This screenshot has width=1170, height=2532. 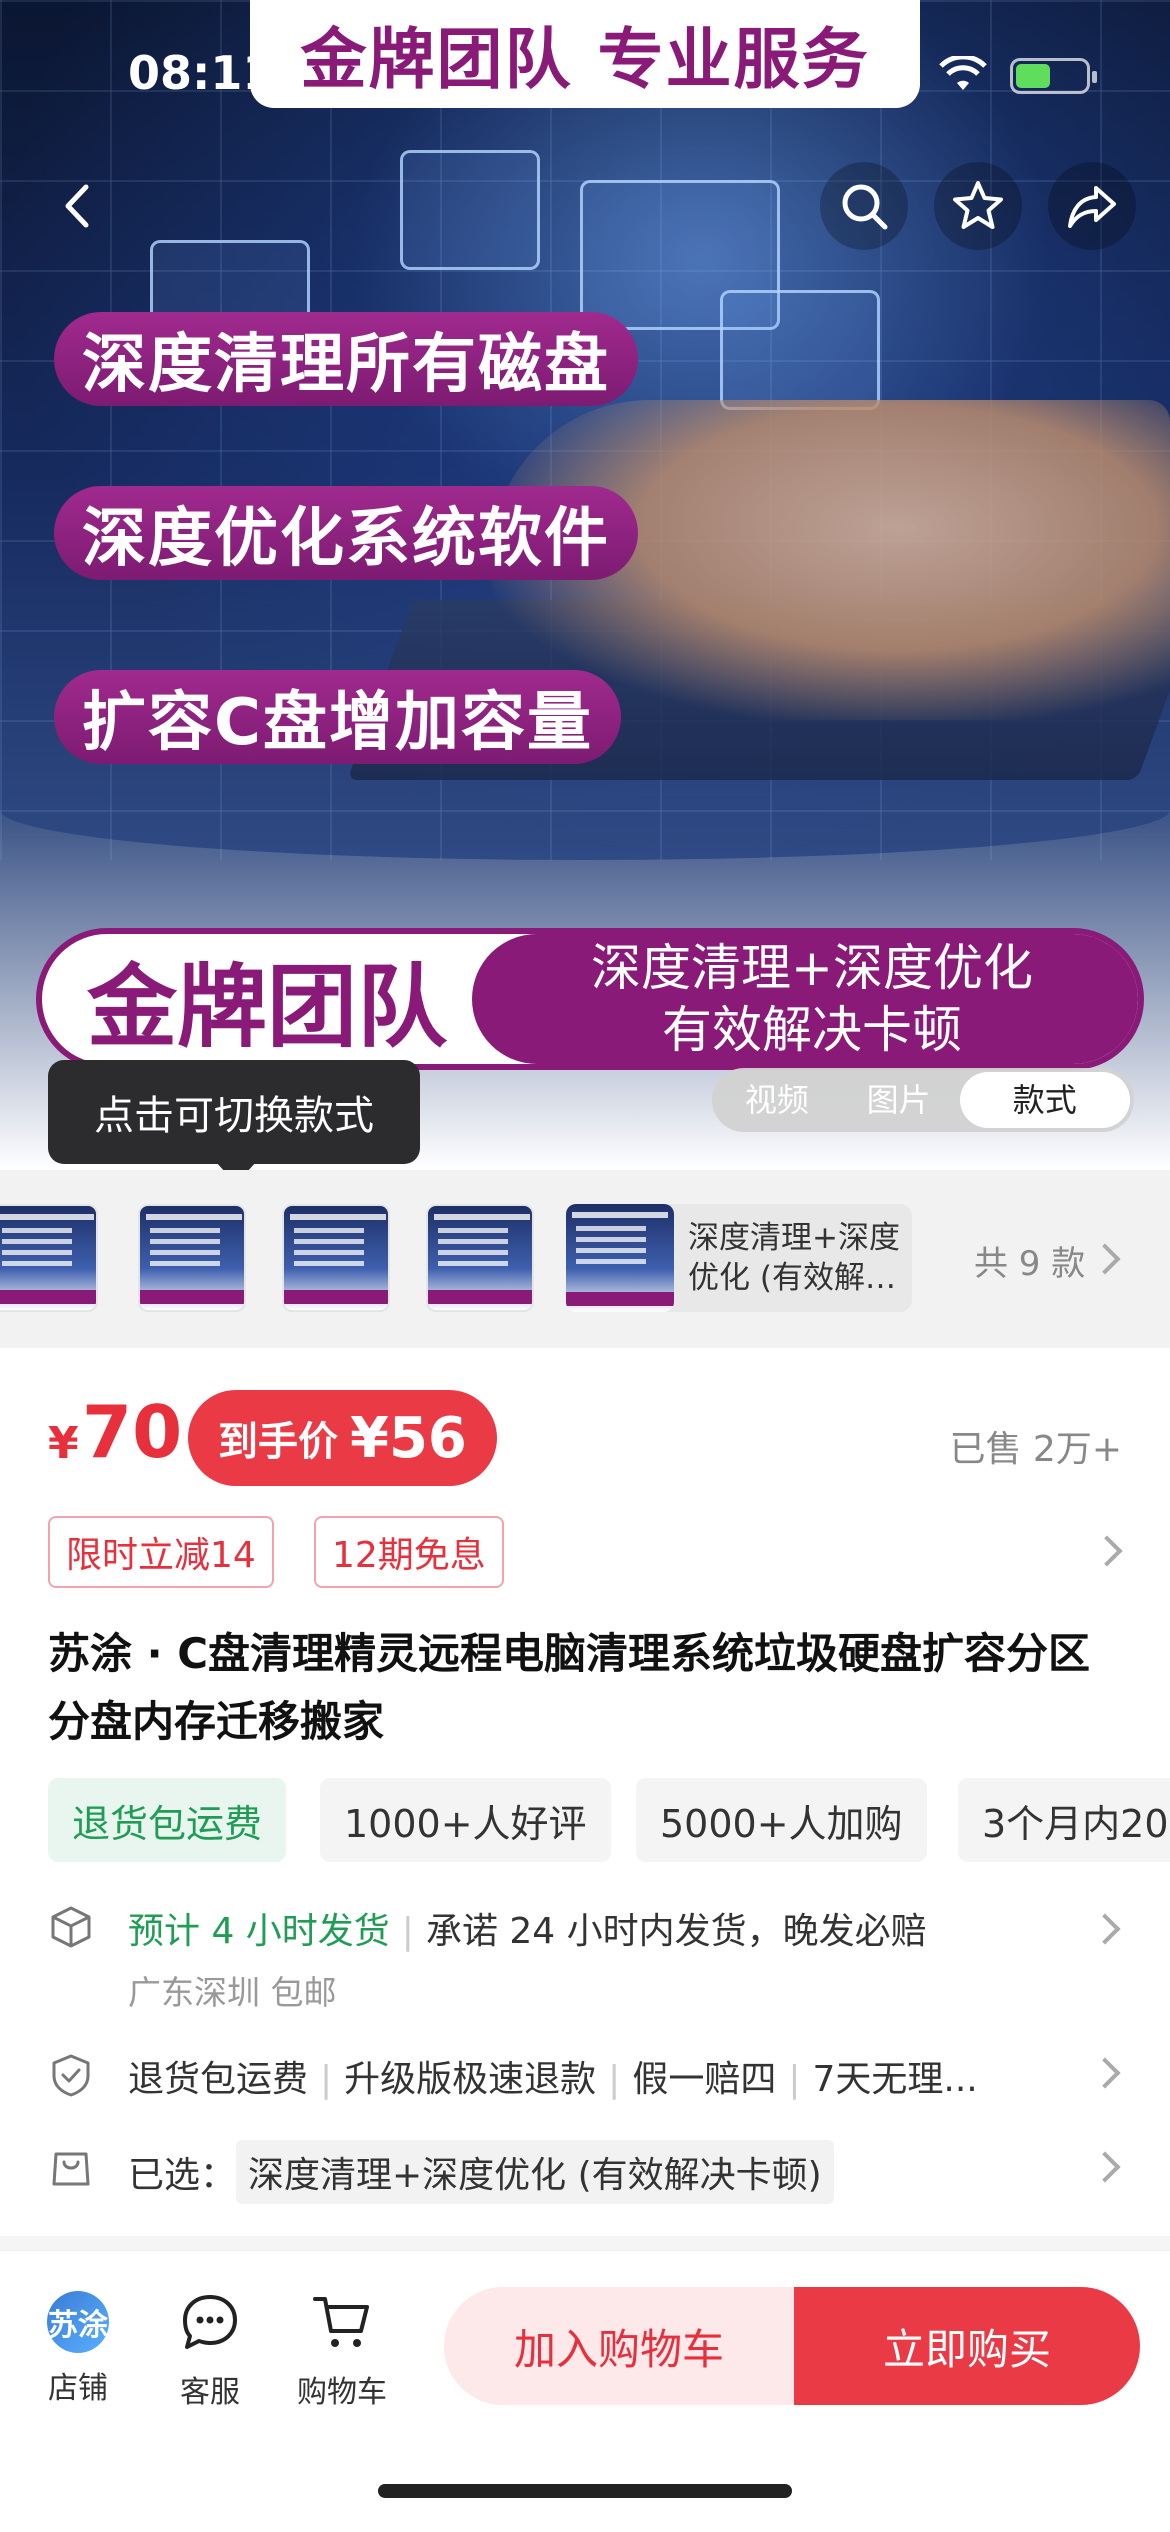 I want to click on package-icon, so click(x=71, y=1927).